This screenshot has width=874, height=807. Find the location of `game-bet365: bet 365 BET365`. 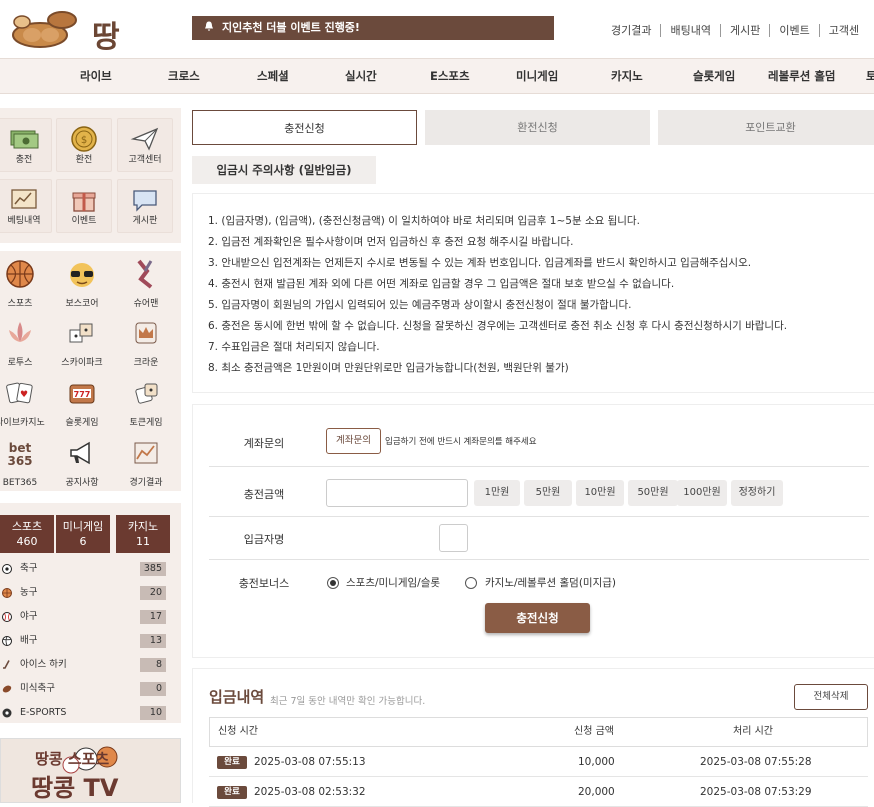

game-bet365: bet 365 BET365 is located at coordinates (24, 462).